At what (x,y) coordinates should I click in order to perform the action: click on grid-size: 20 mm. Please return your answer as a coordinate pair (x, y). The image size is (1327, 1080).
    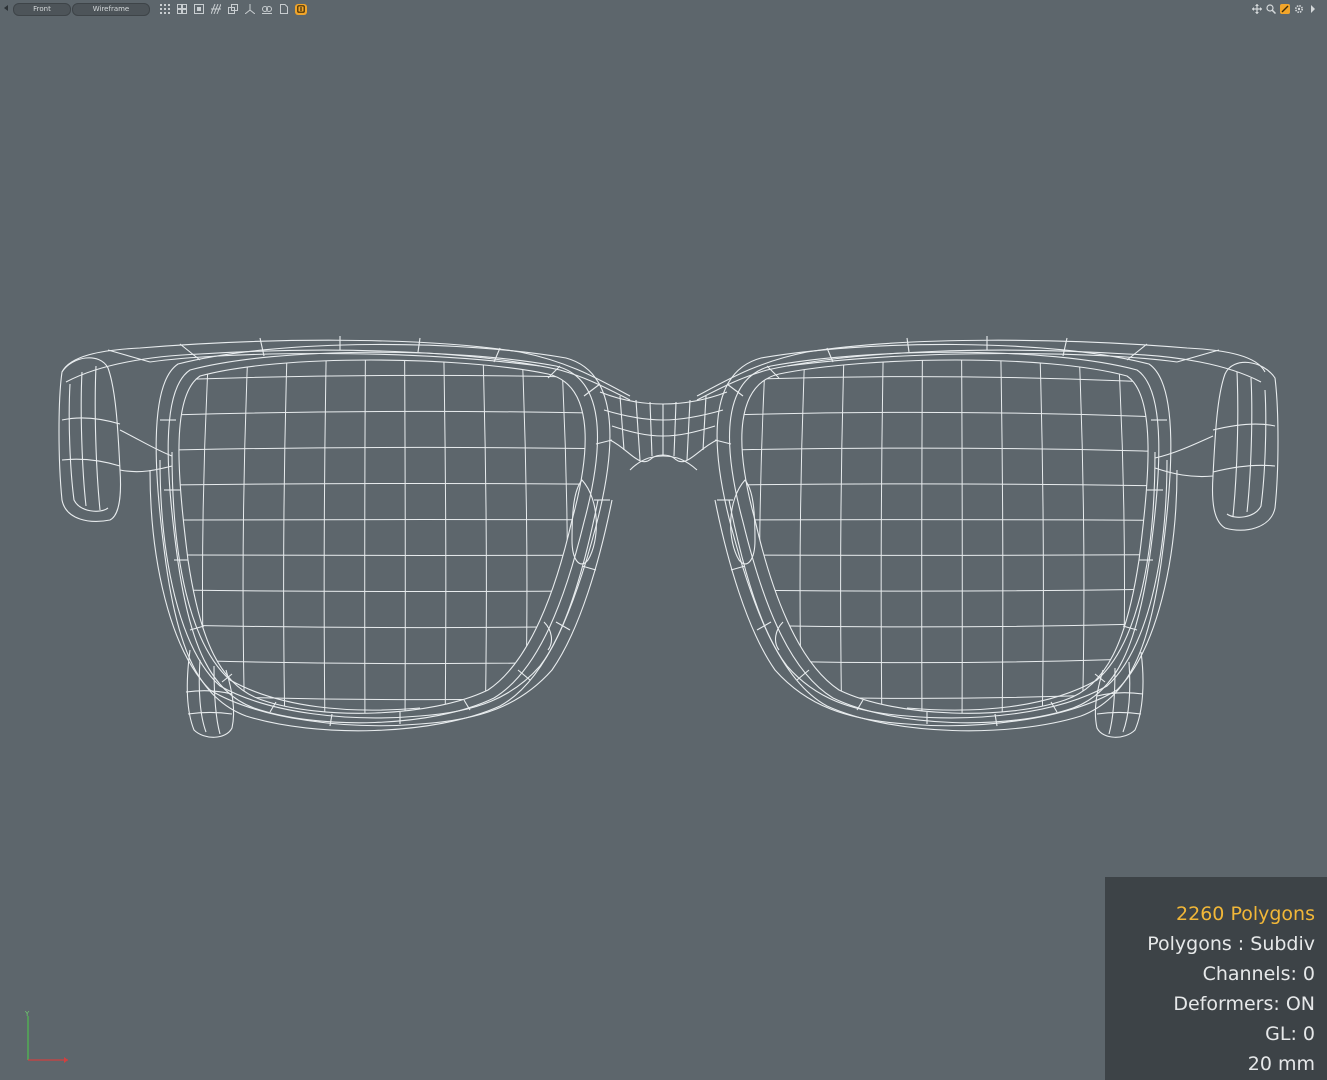
    Looking at the image, I should click on (1281, 1064).